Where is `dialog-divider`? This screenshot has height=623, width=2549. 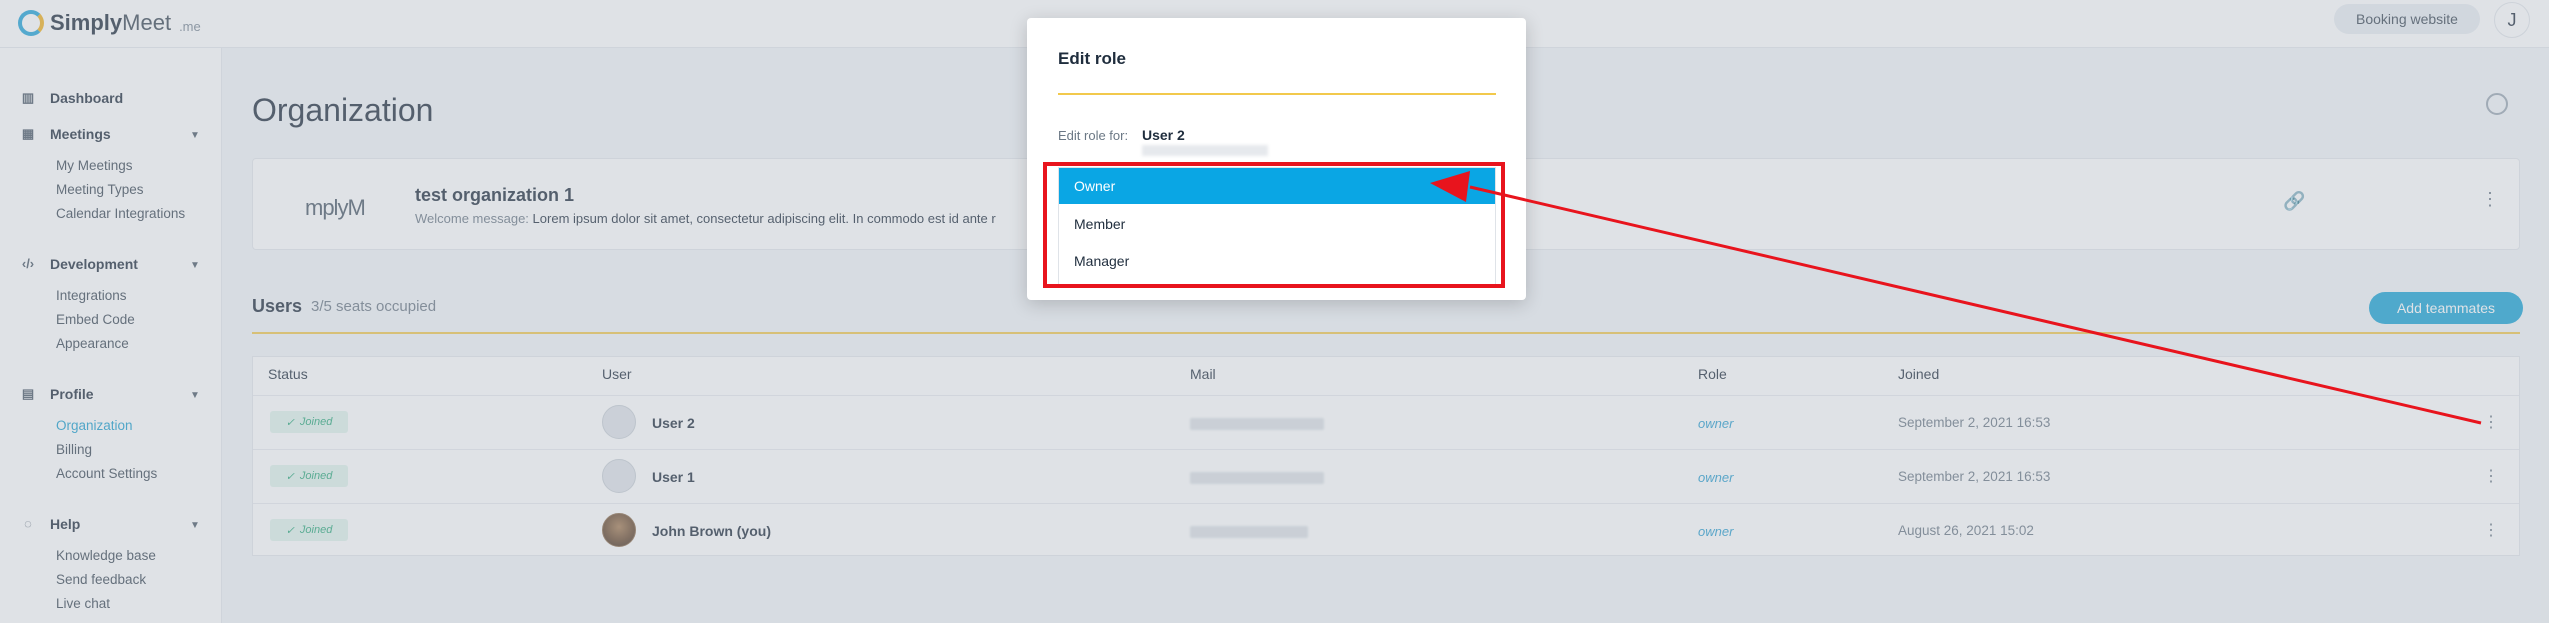 dialog-divider is located at coordinates (1277, 94).